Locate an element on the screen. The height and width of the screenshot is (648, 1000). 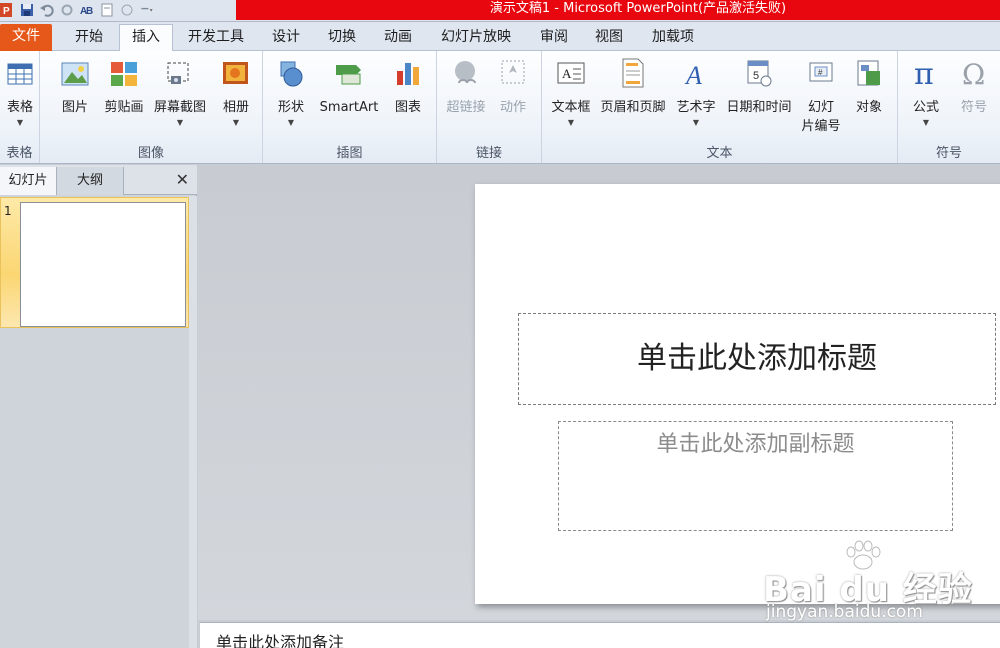
photo-album-icon is located at coordinates (235, 73).